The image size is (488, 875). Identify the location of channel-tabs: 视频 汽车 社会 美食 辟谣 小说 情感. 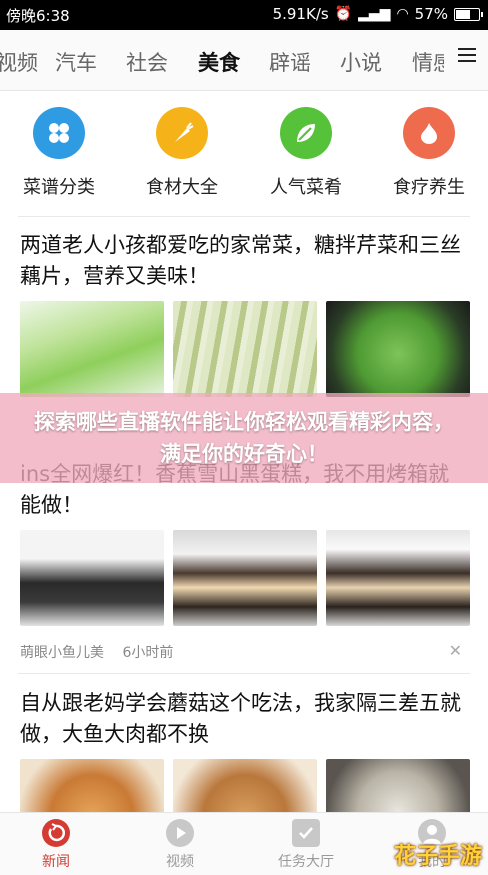
(244, 60).